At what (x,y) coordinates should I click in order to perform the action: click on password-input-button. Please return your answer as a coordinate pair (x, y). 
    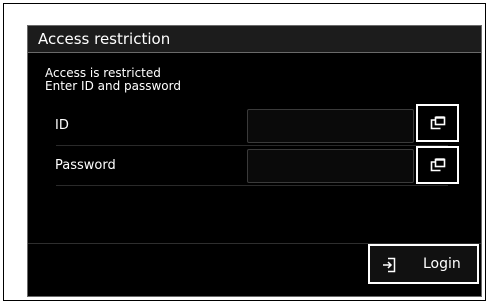
    Looking at the image, I should click on (437, 165).